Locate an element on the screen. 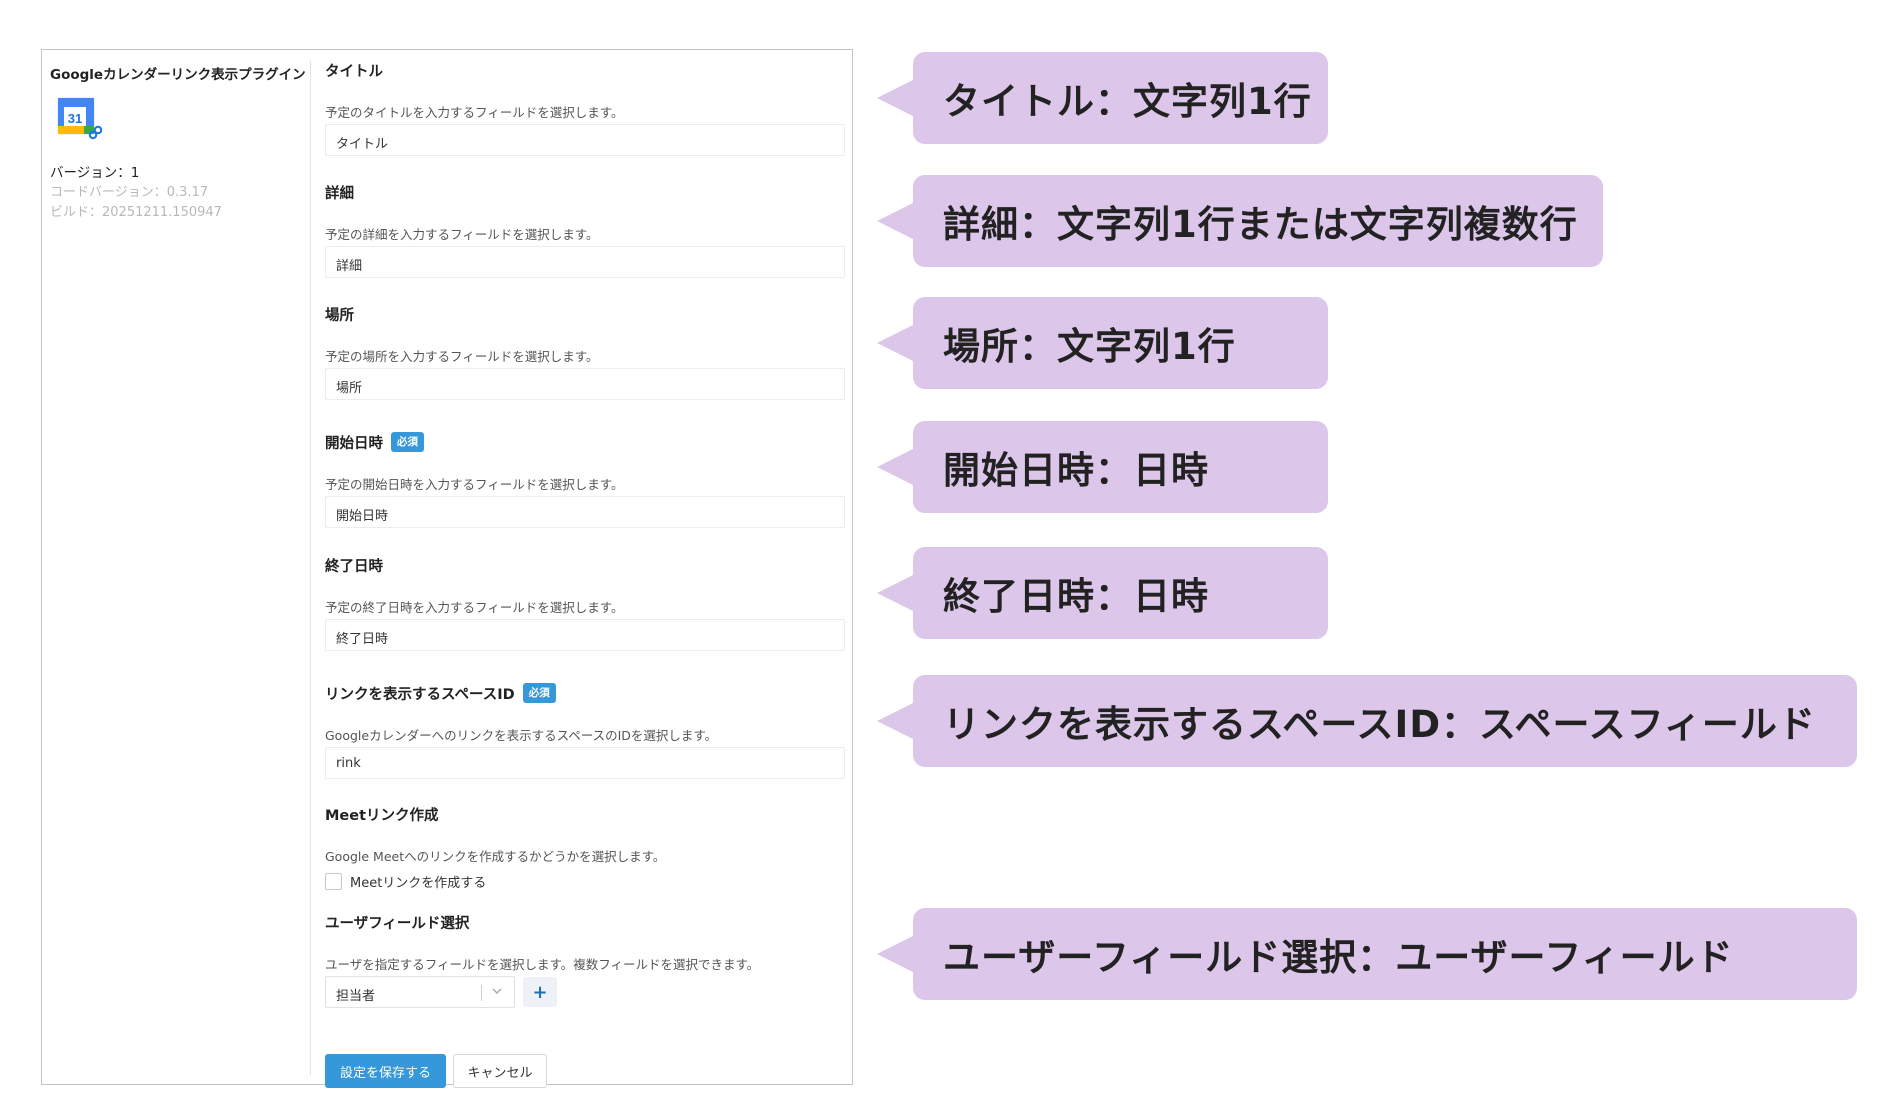 Image resolution: width=1879 pixels, height=1102 pixels. meet-description: Google Meetへのリンクを作成するかどうかを選択します。 is located at coordinates (495, 856).